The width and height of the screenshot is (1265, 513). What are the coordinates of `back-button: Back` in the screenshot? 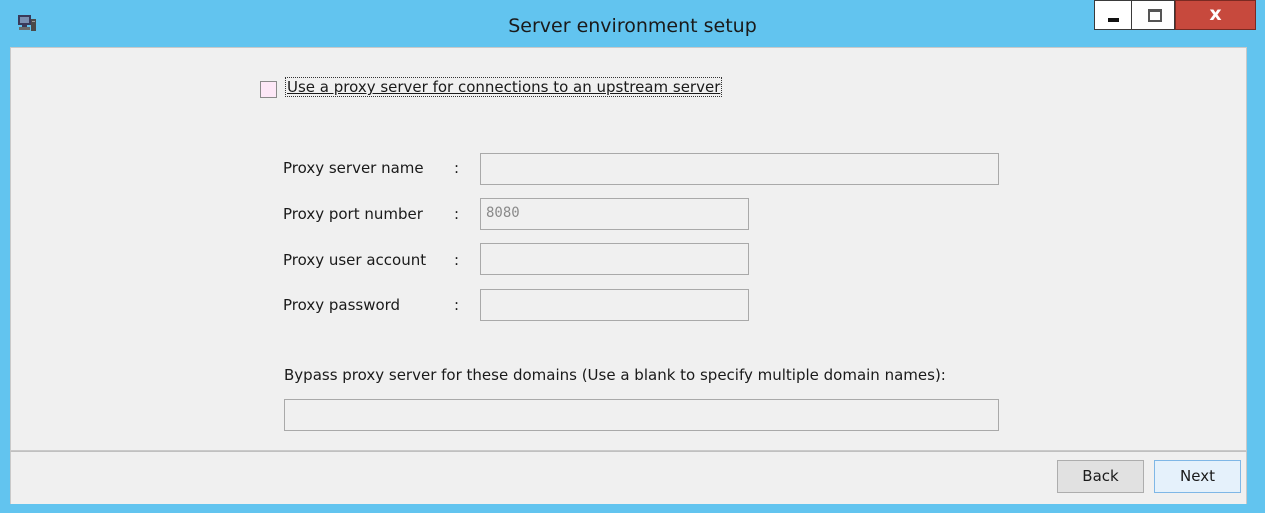 It's located at (1100, 476).